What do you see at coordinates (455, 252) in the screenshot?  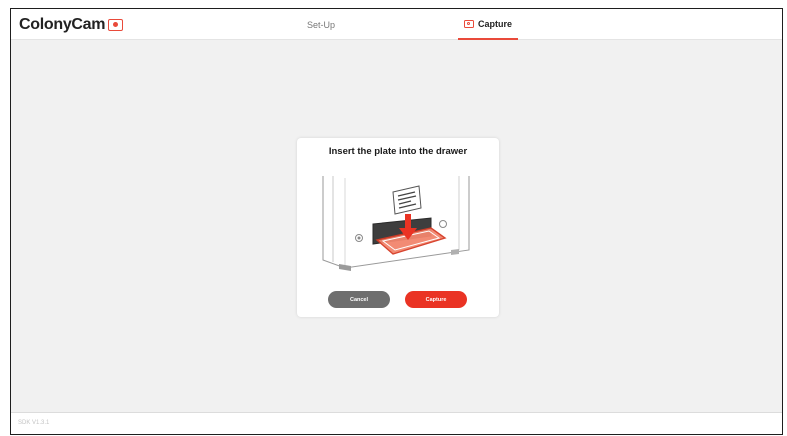 I see `device-foot` at bounding box center [455, 252].